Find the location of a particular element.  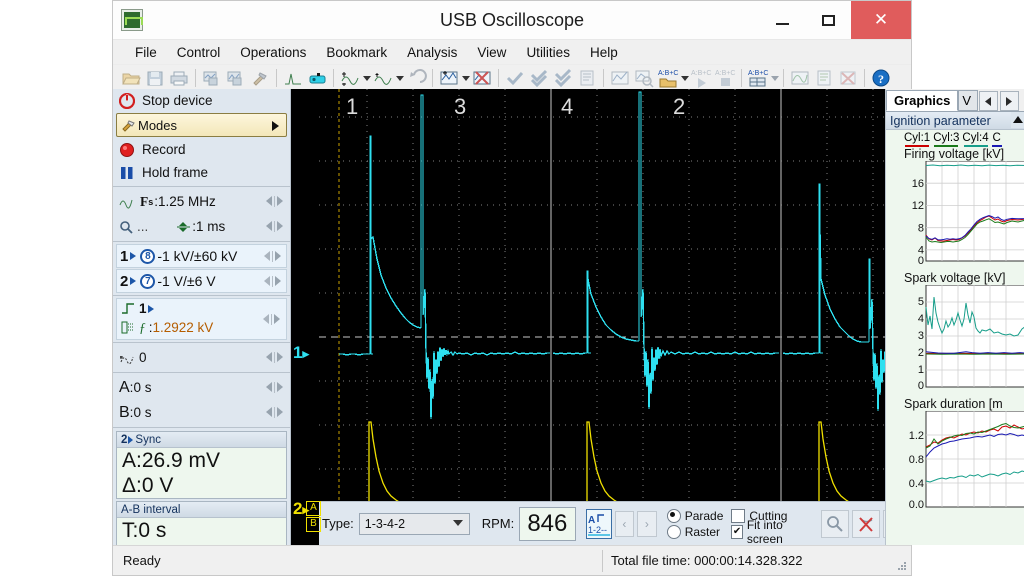

timebase-row: ... : 1 ms is located at coordinates (201, 226).